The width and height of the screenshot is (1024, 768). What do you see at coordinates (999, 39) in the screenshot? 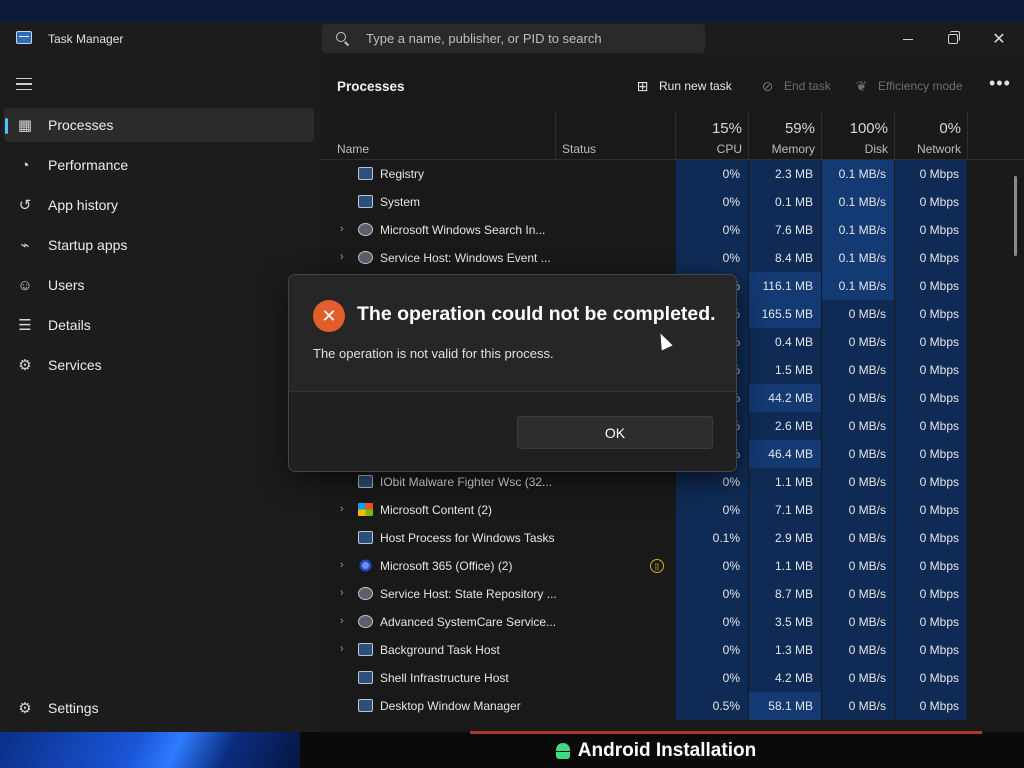
I see `close-button: ✕` at bounding box center [999, 39].